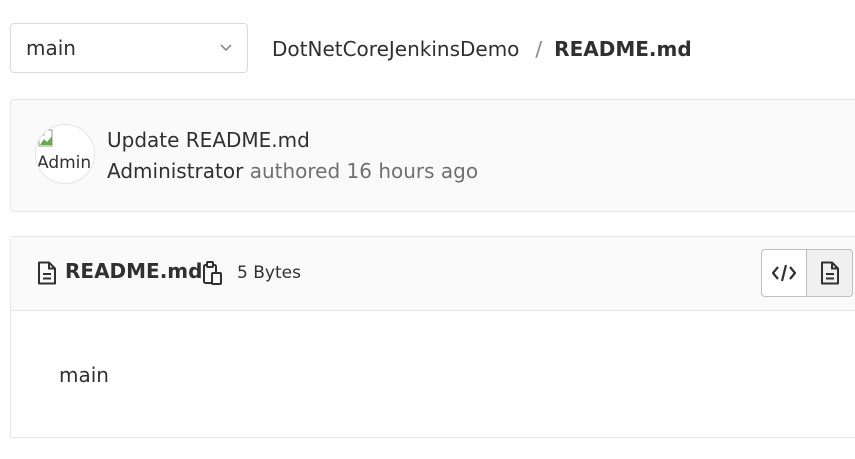  I want to click on copy-to-clipboard-icon, so click(213, 273).